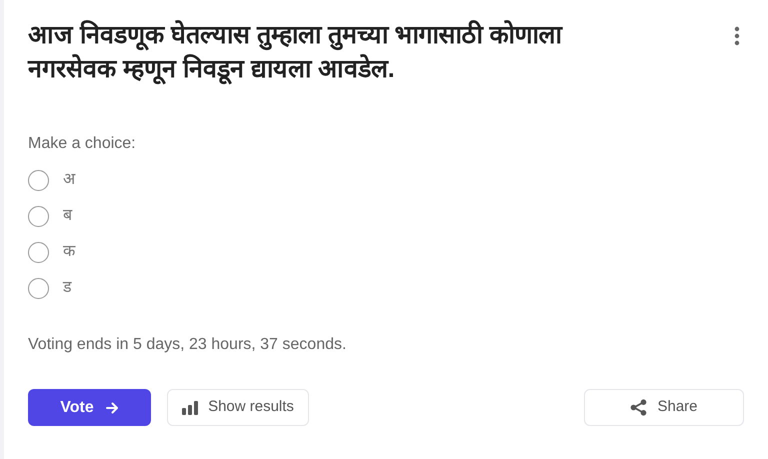  What do you see at coordinates (238, 407) in the screenshot?
I see `show-results-button: Show results` at bounding box center [238, 407].